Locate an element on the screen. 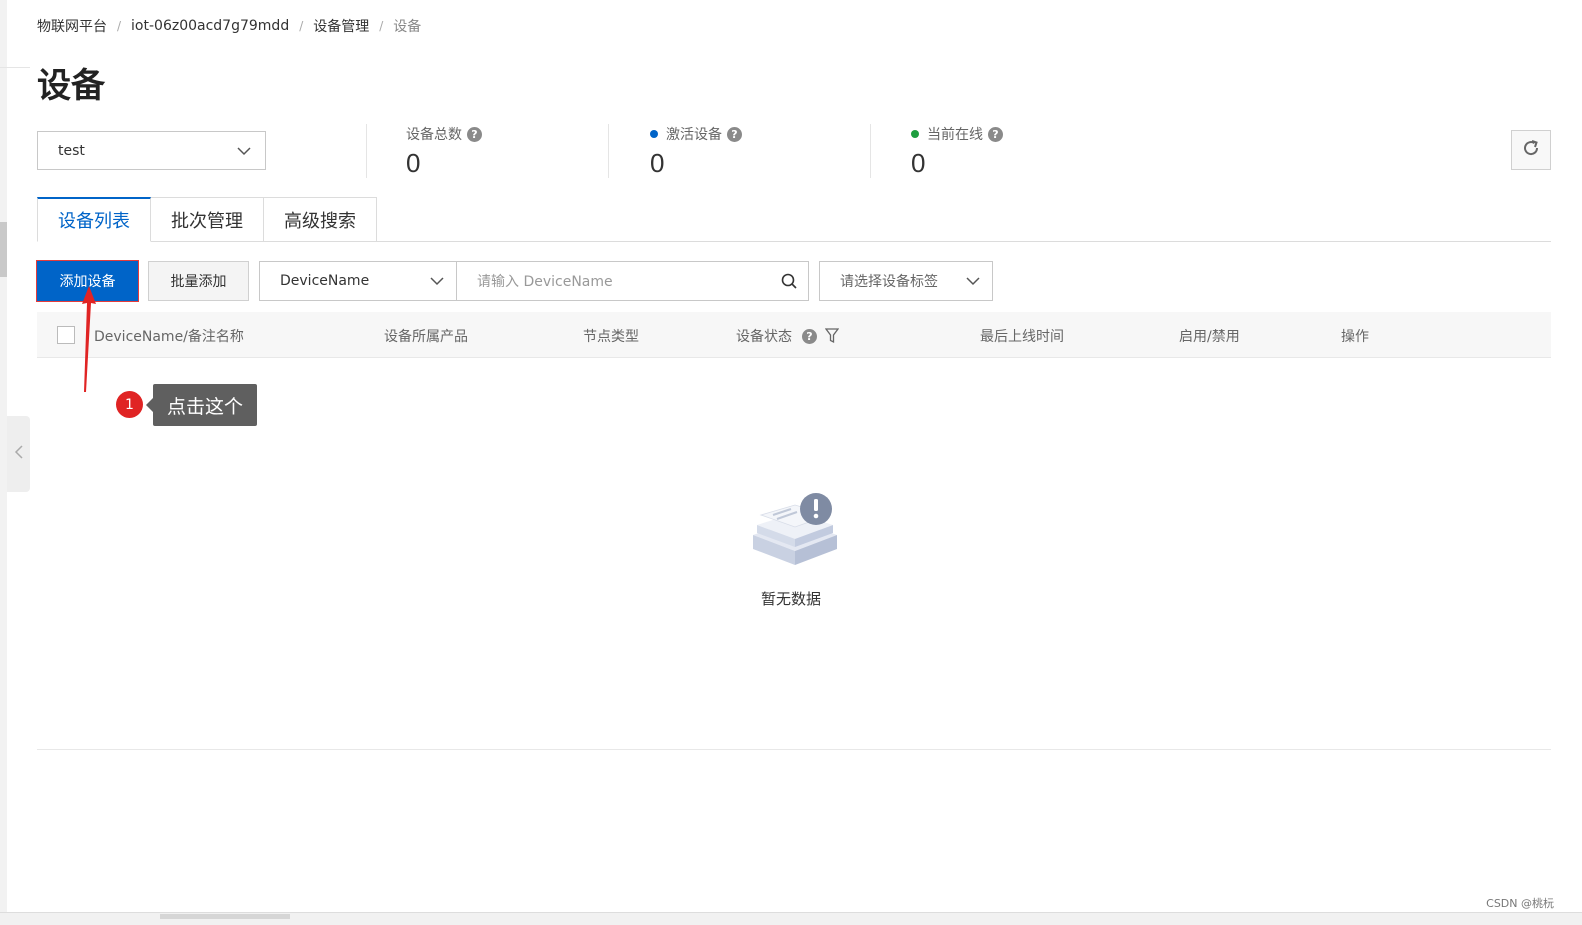 The image size is (1582, 925). search-icon is located at coordinates (789, 283).